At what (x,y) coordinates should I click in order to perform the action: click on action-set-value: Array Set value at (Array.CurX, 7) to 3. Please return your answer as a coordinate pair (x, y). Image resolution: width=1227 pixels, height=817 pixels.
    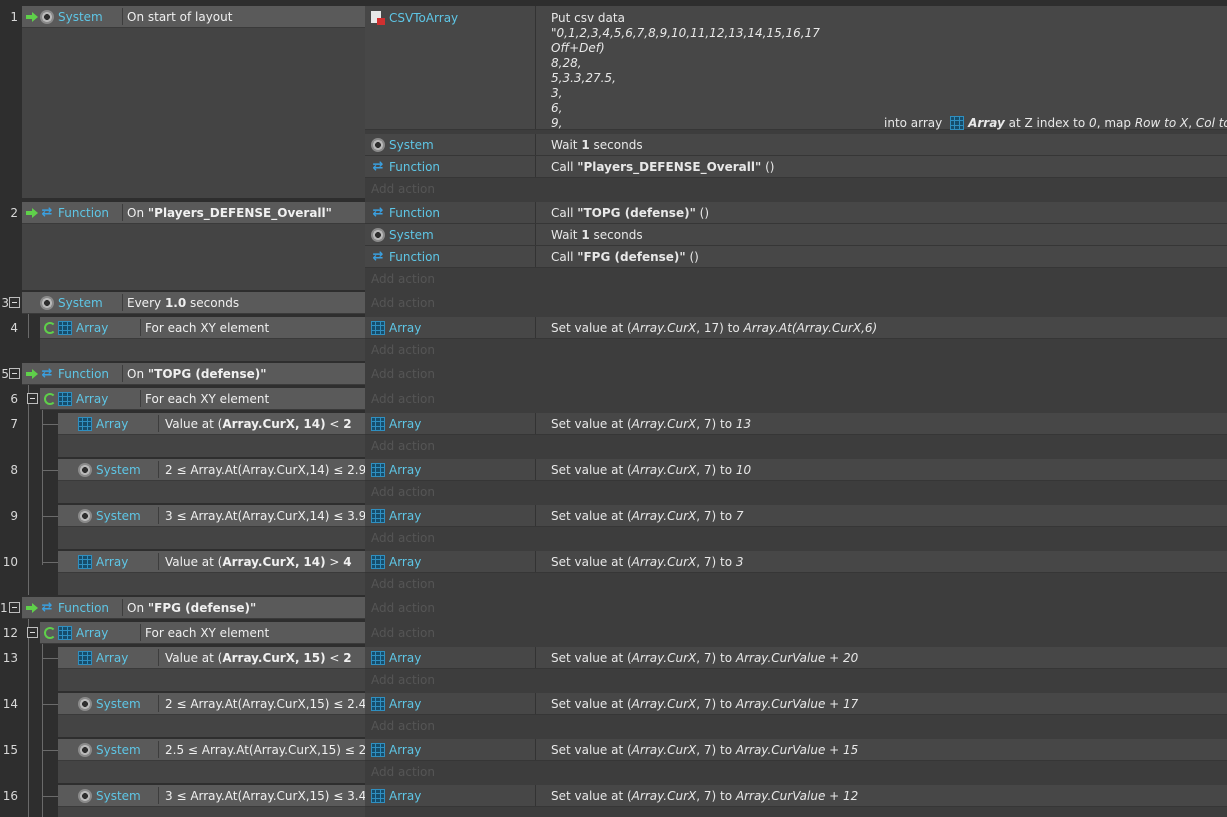
    Looking at the image, I should click on (796, 562).